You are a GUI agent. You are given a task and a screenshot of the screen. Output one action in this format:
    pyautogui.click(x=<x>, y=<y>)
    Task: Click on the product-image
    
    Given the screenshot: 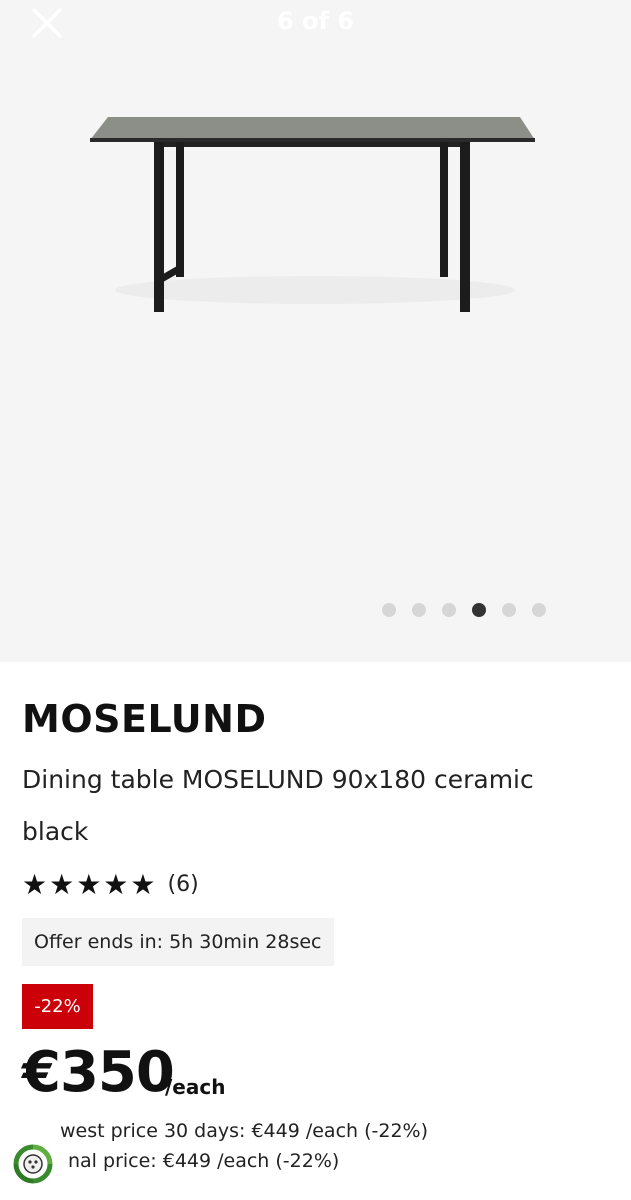 What is the action you would take?
    pyautogui.click(x=312, y=214)
    